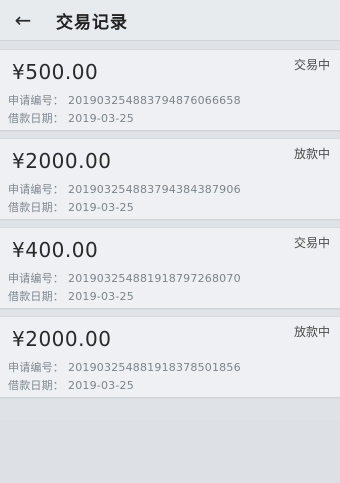  I want to click on record-amount: ¥500.00, so click(55, 72).